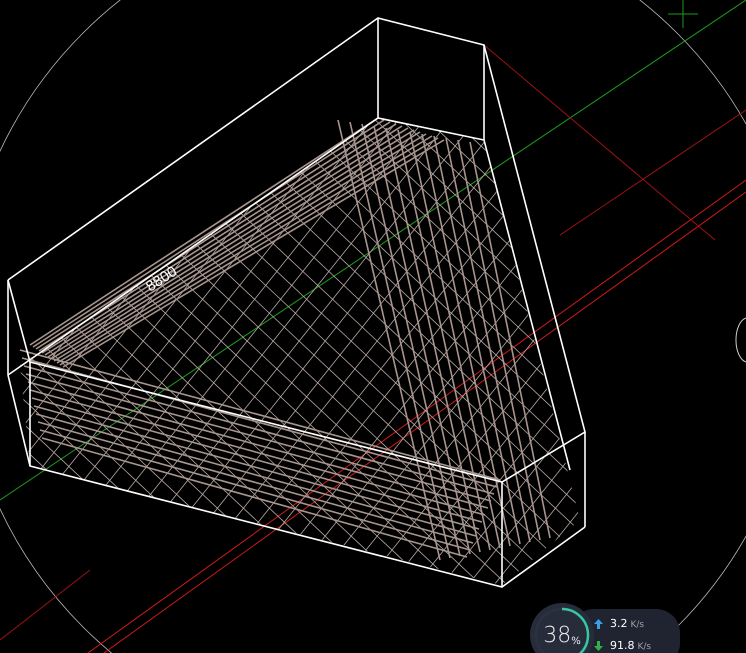 The width and height of the screenshot is (746, 653). What do you see at coordinates (619, 623) in the screenshot?
I see `speed-value: 3.2` at bounding box center [619, 623].